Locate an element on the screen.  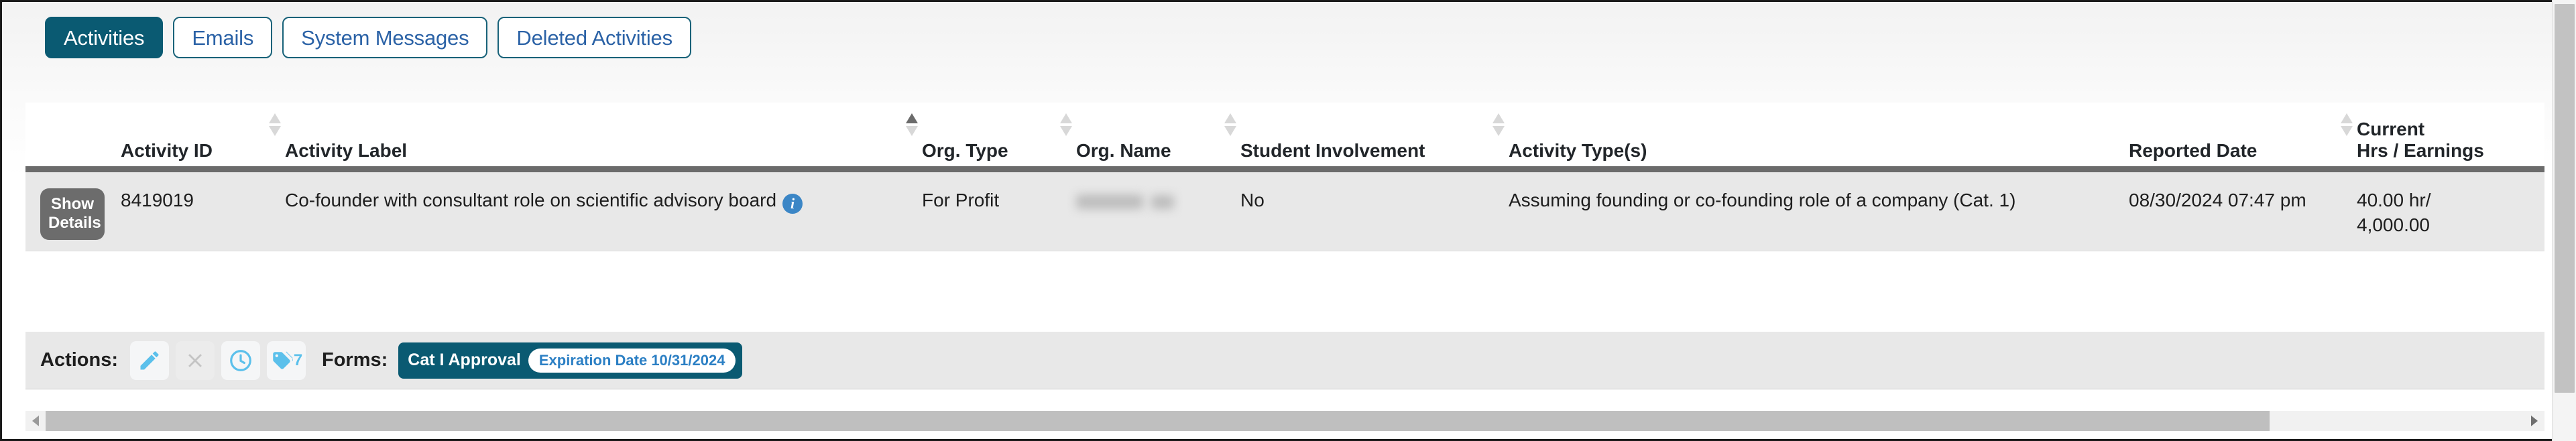
tab-deleted-activities: Deleted Activities is located at coordinates (594, 38).